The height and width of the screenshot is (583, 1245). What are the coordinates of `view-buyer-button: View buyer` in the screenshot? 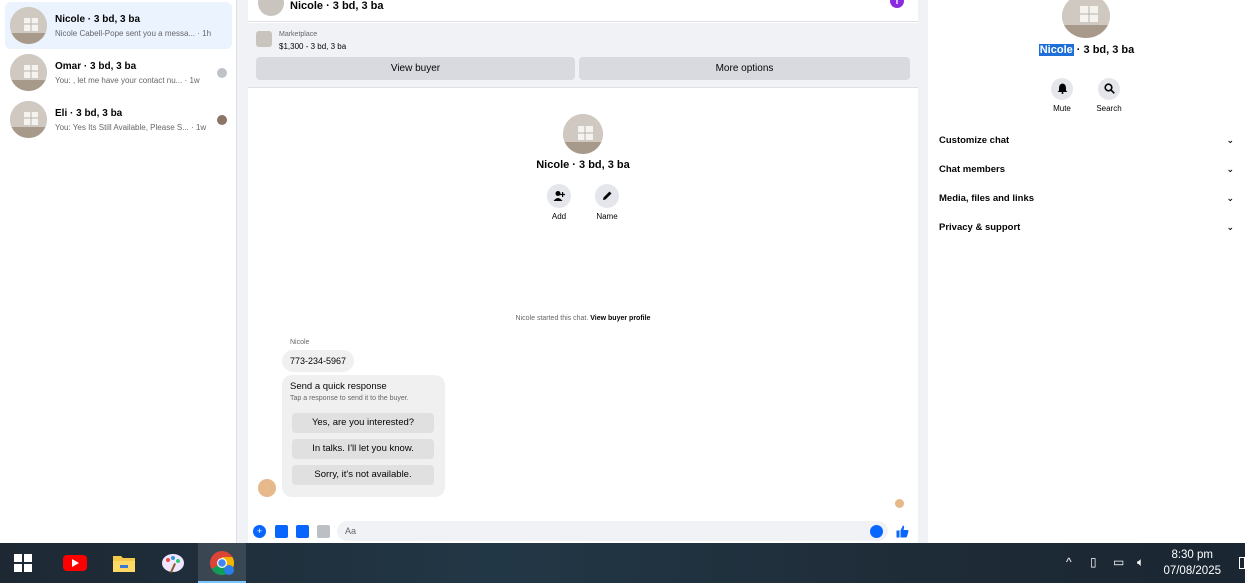 It's located at (415, 68).